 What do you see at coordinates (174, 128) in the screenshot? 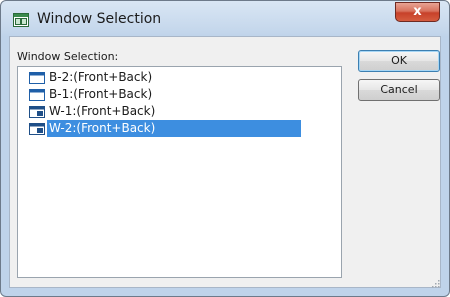
I see `list-item-label: W-2:(Front+Back)` at bounding box center [174, 128].